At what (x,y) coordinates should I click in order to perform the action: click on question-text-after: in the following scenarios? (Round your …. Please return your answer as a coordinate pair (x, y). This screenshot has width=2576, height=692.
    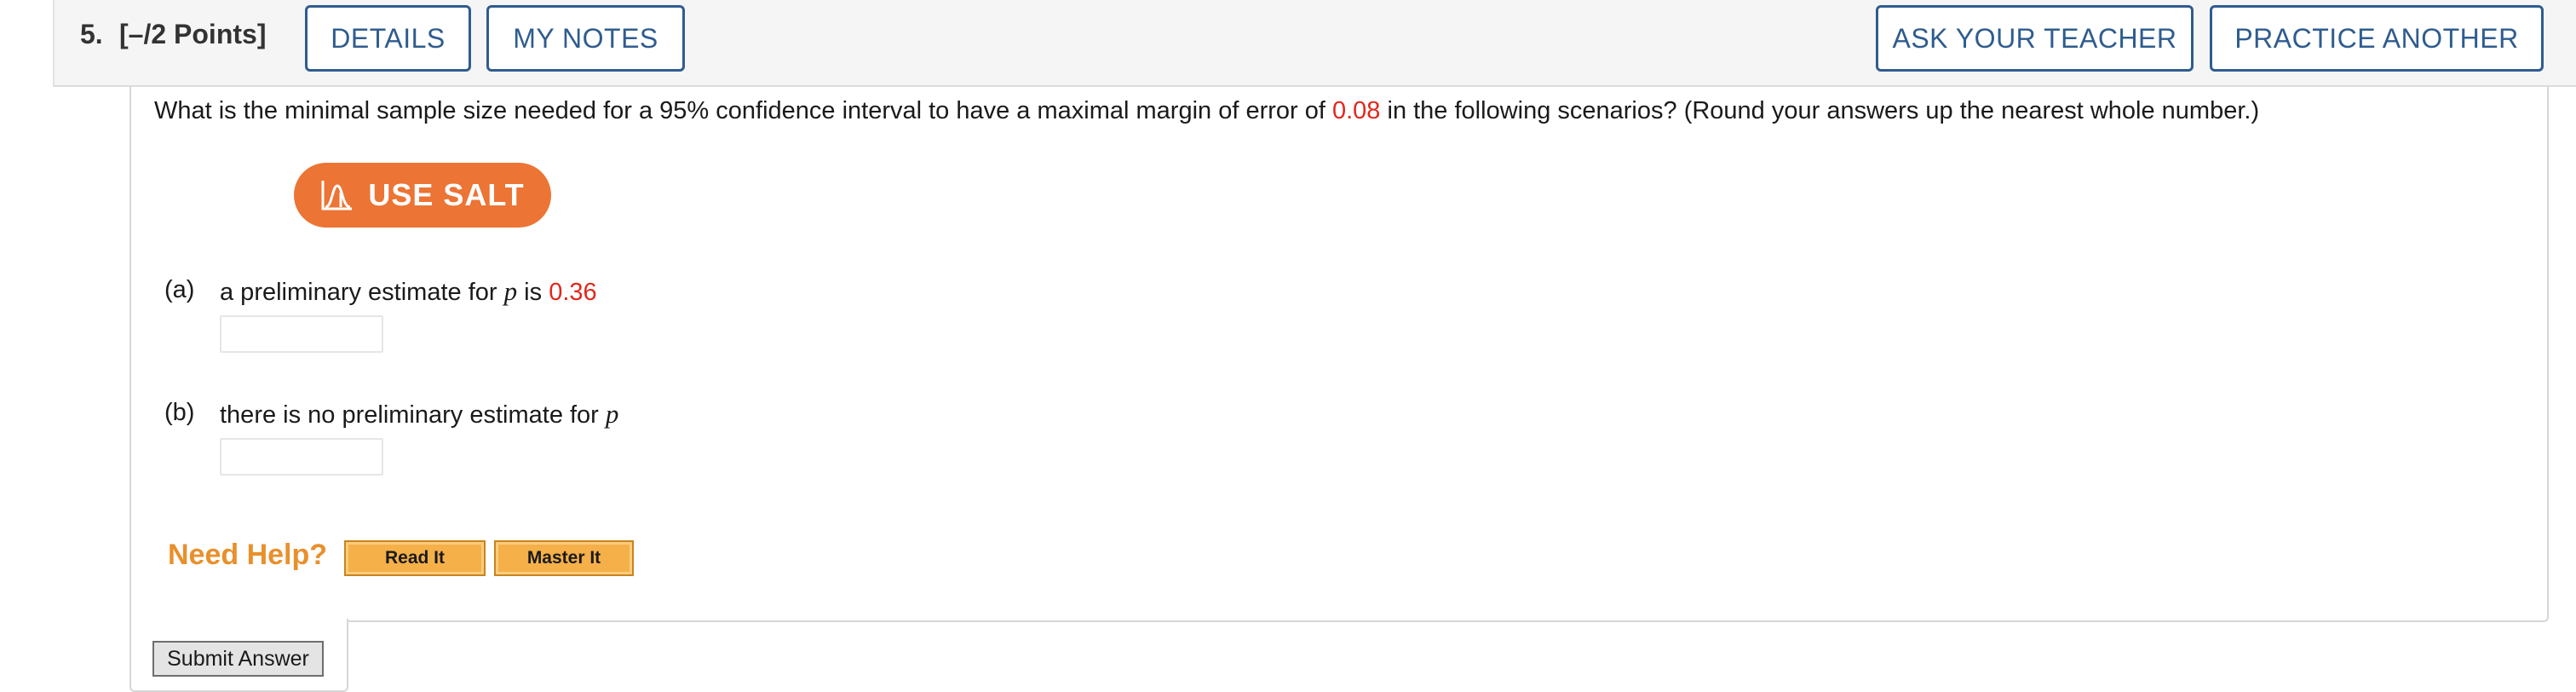
    Looking at the image, I should click on (1820, 110).